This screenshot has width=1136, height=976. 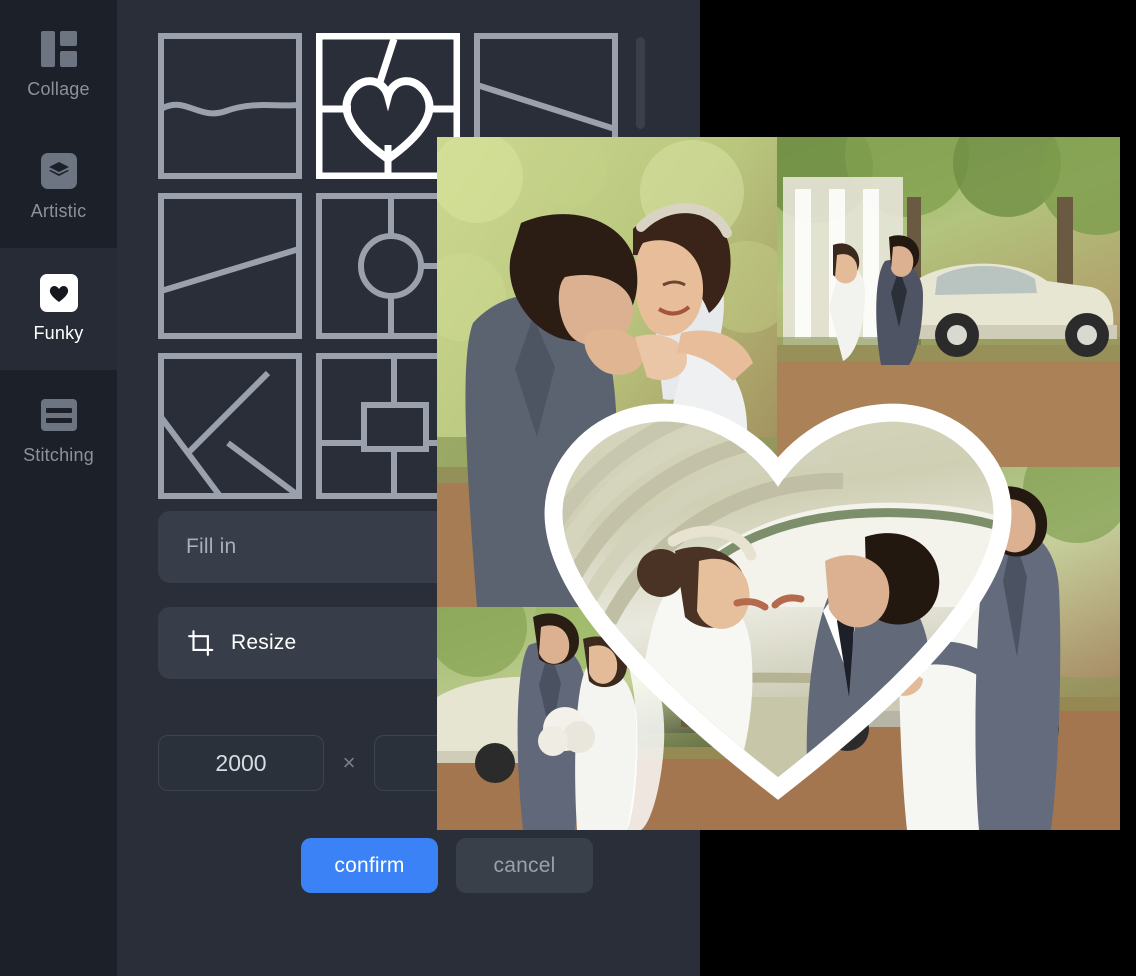 I want to click on layers-icon, so click(x=59, y=171).